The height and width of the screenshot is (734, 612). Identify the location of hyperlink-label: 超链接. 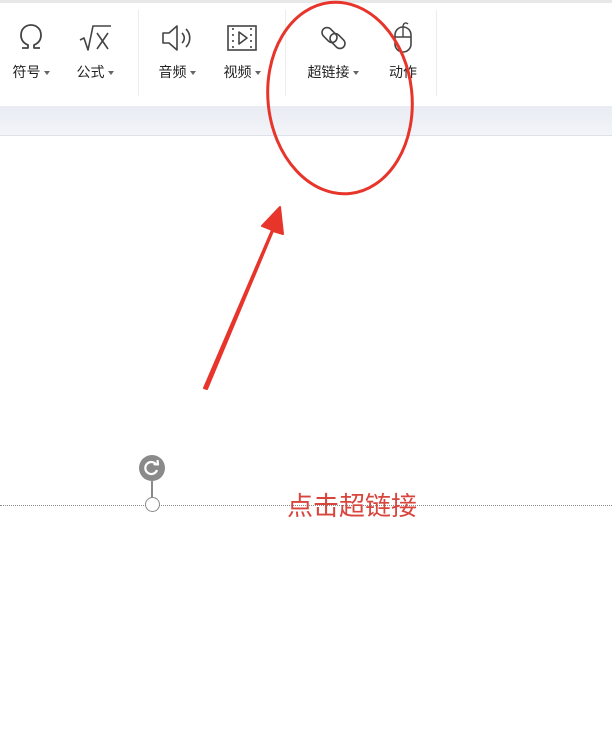
(328, 73).